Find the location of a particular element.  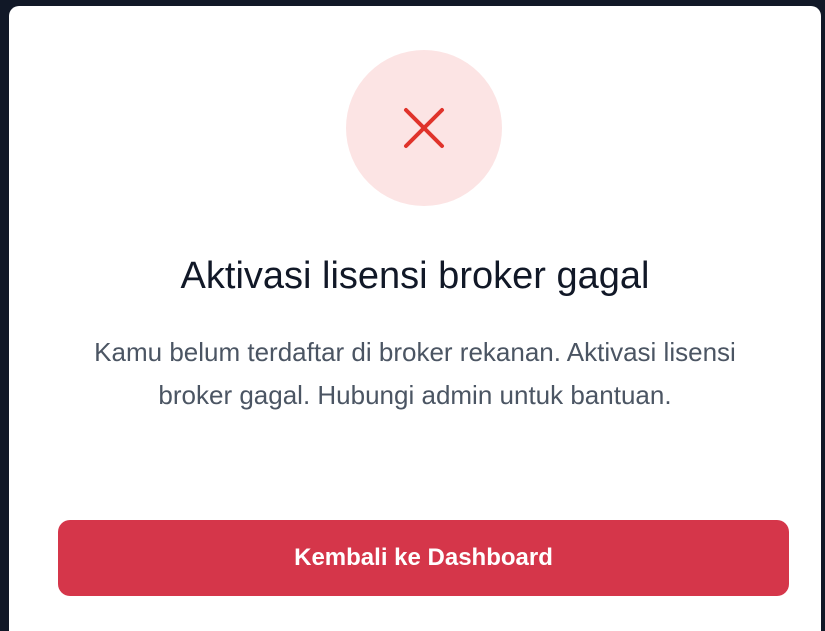

back-to-dashboard-button: Kembali ke Dashboard is located at coordinates (423, 558).